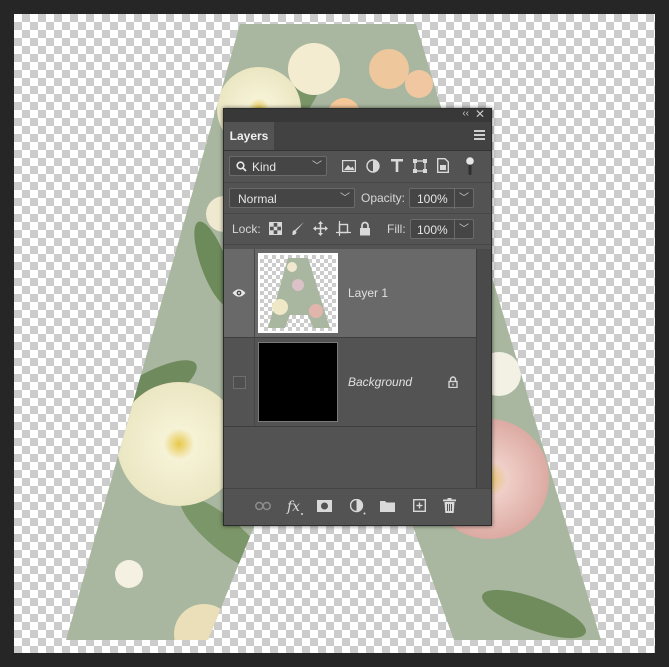  What do you see at coordinates (387, 506) in the screenshot?
I see `new-group-icon` at bounding box center [387, 506].